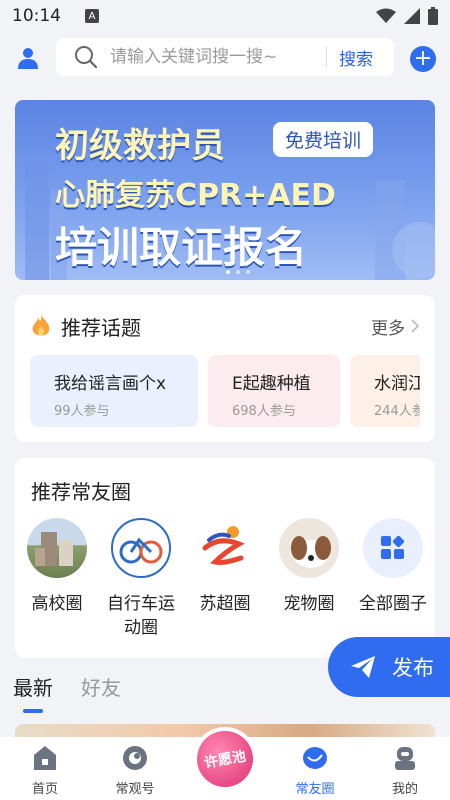 The height and width of the screenshot is (800, 450). I want to click on status-icons, so click(407, 16).